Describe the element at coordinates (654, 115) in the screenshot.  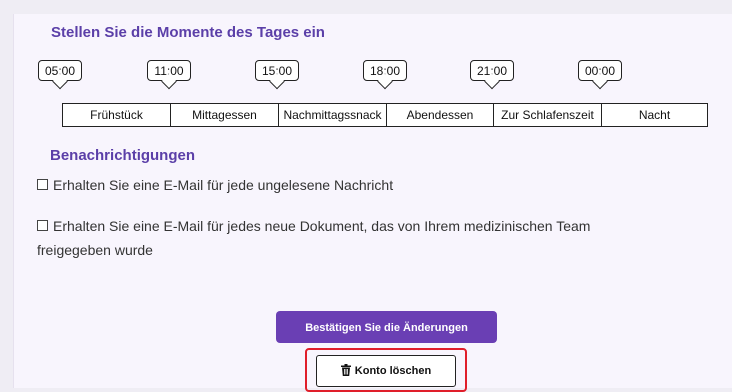
I see `meal-night: Nacht` at that location.